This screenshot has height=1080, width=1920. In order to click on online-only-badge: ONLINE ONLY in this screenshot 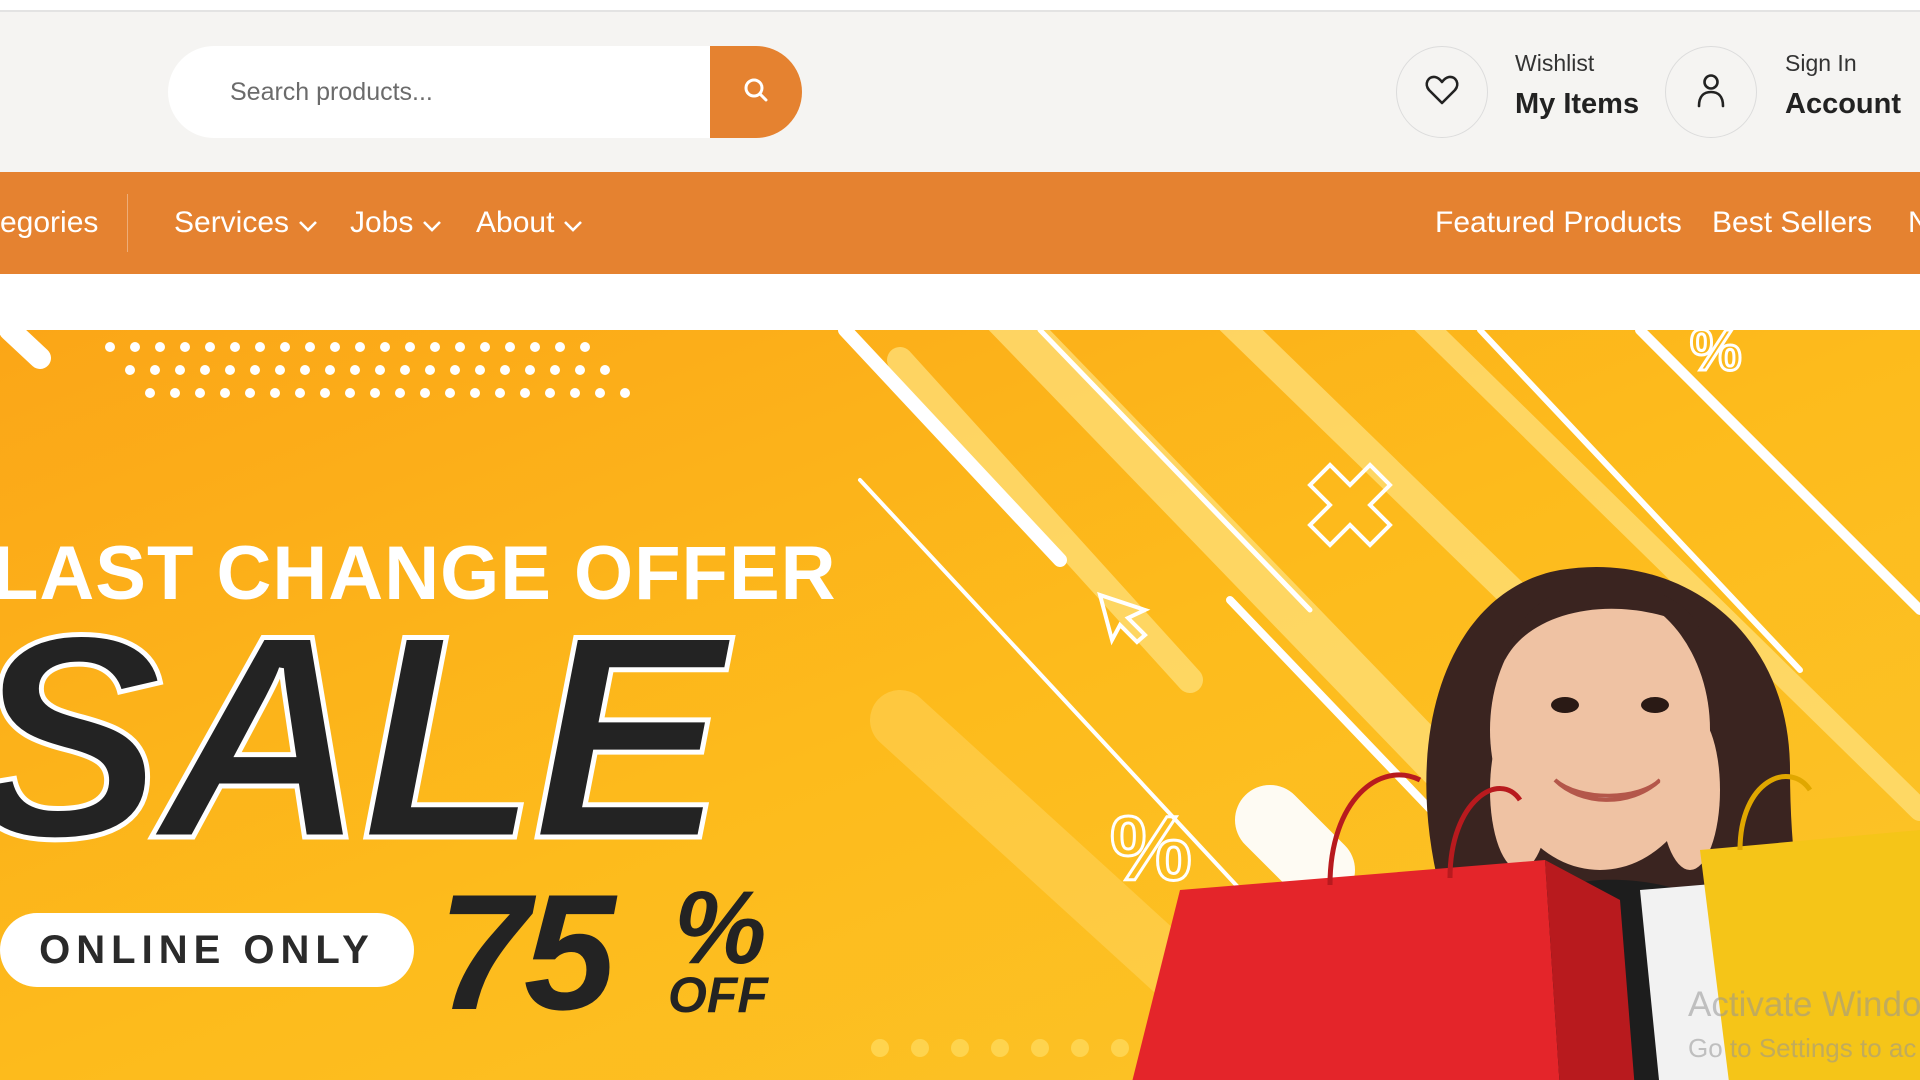, I will do `click(207, 950)`.